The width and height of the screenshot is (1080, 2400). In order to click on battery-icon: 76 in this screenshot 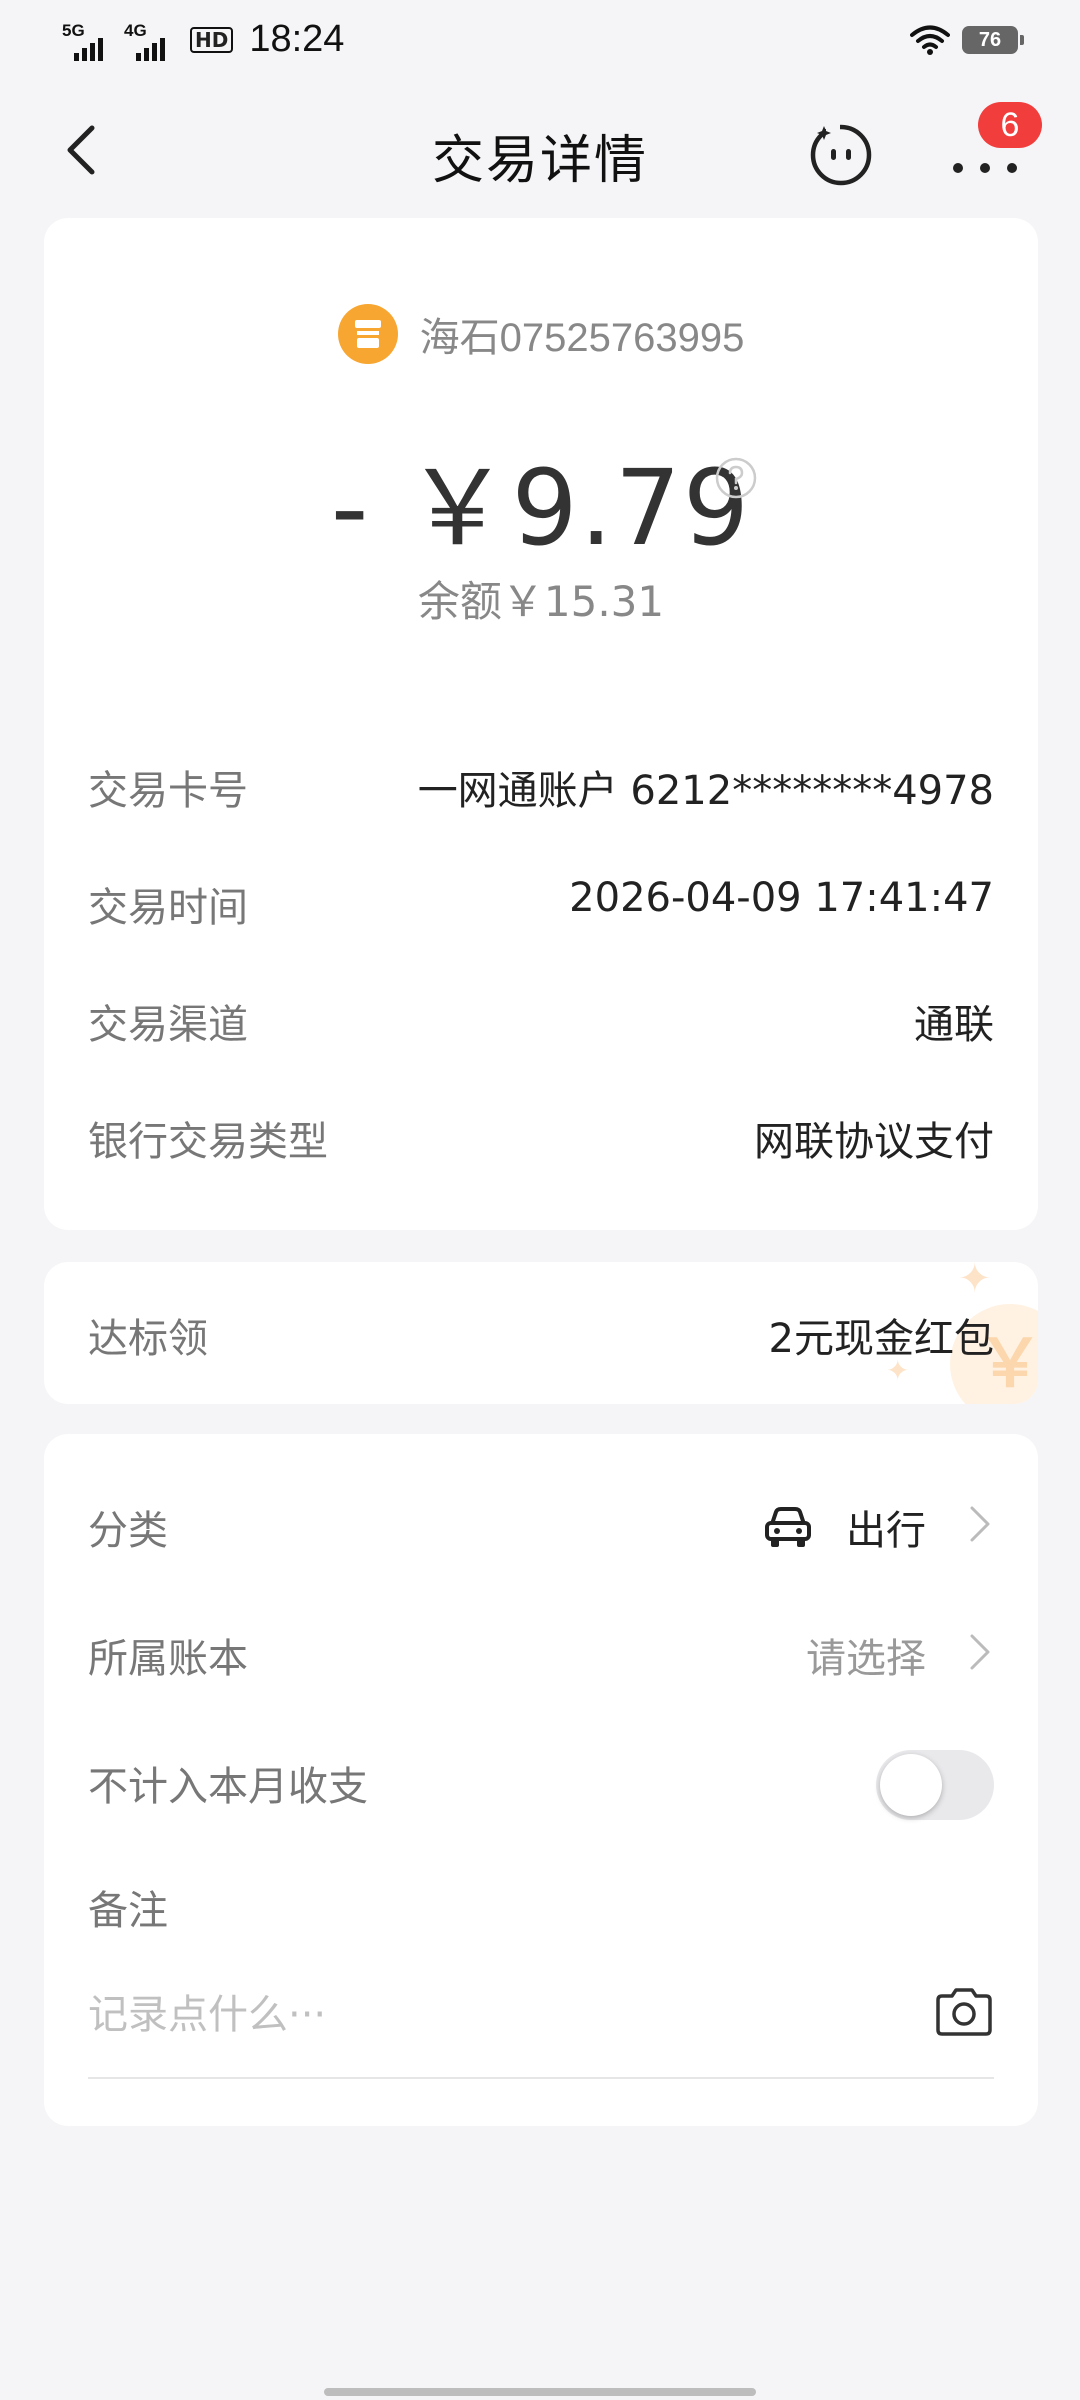, I will do `click(993, 40)`.